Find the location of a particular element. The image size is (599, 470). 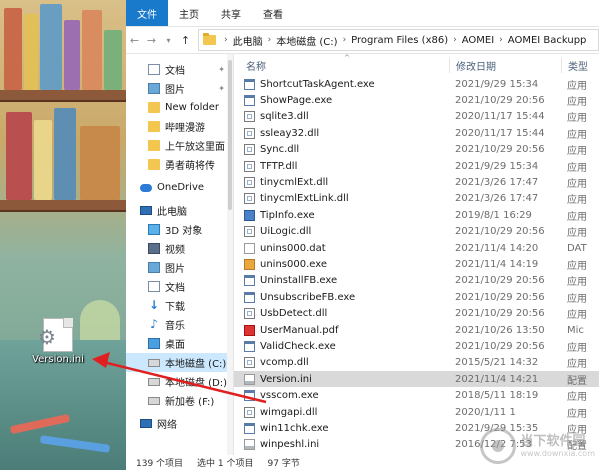

nav-item-label: 网络 is located at coordinates (167, 425).